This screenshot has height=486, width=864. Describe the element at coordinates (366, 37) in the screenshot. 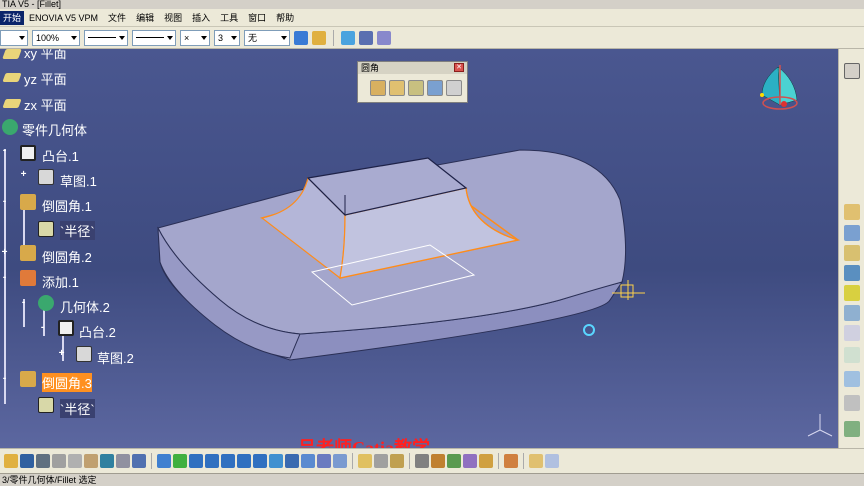

I see `graph-icon` at that location.